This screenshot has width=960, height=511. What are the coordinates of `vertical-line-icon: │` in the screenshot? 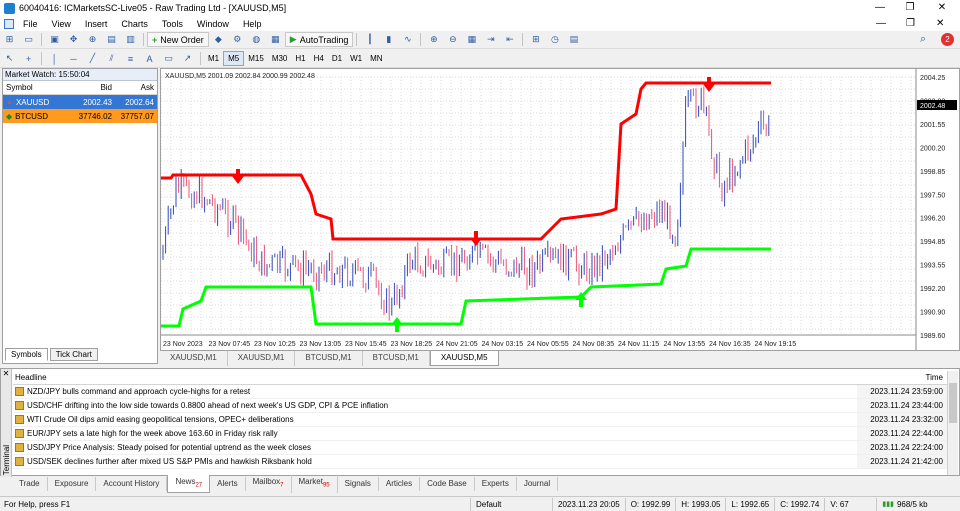 It's located at (54, 59).